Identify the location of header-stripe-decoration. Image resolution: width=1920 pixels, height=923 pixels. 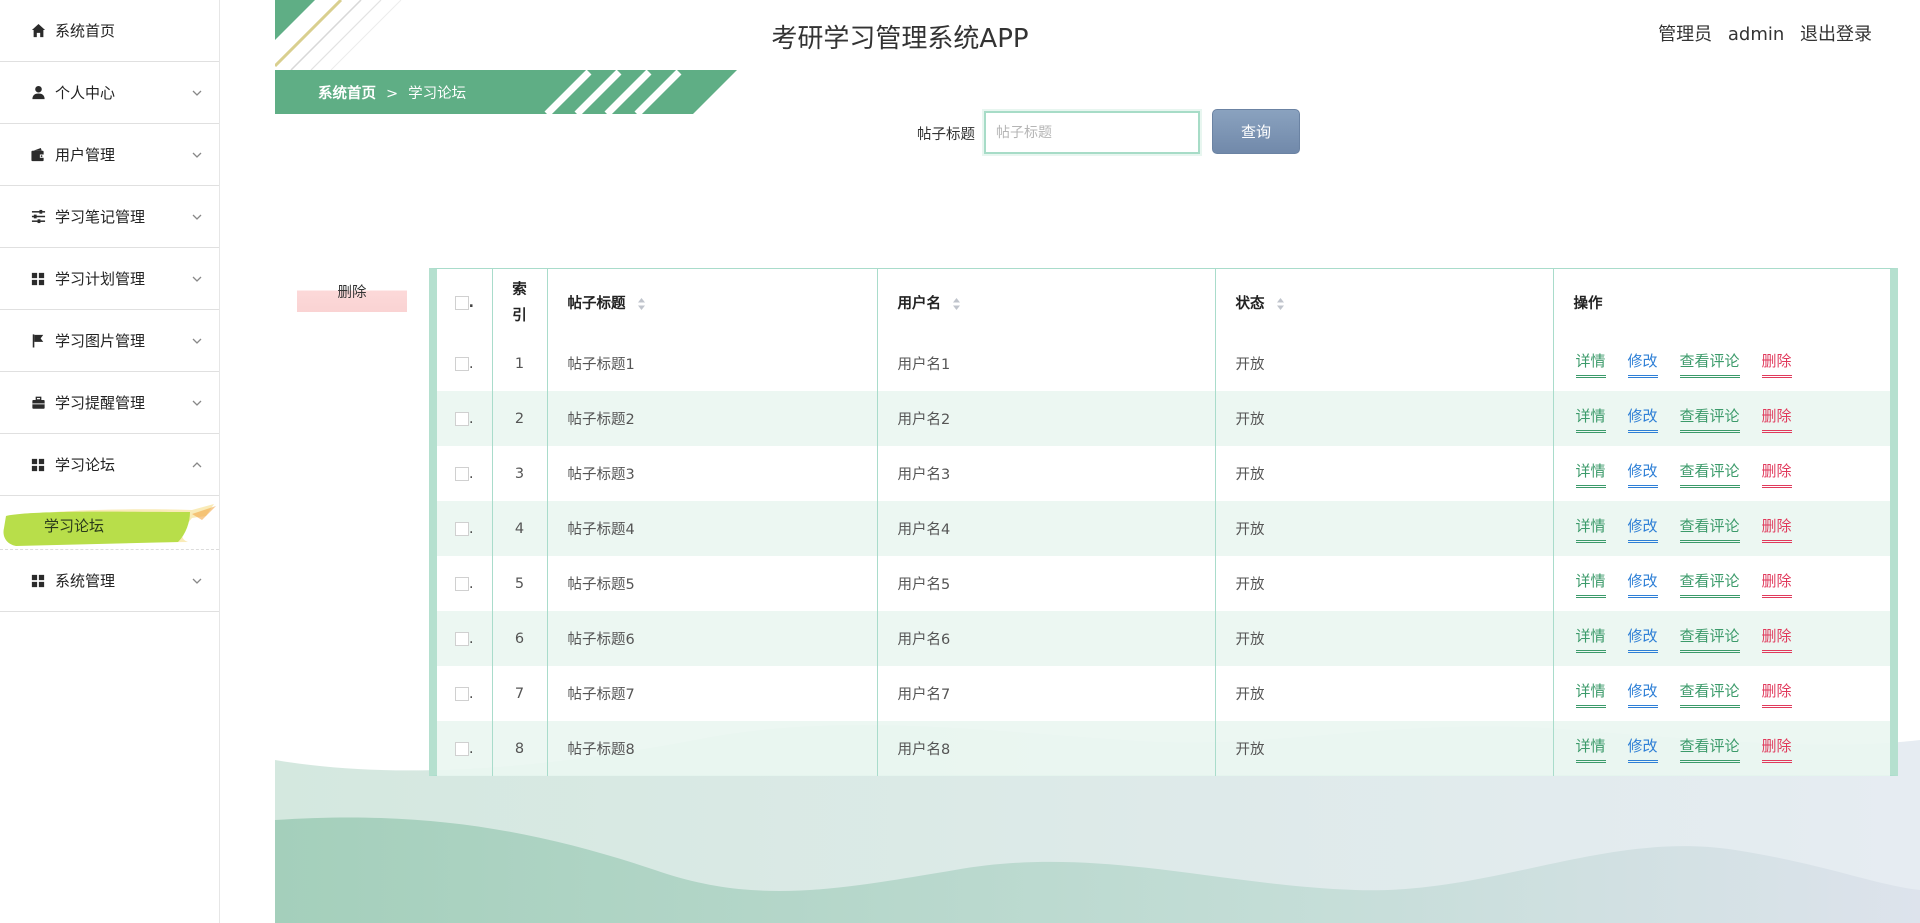
(338, 35).